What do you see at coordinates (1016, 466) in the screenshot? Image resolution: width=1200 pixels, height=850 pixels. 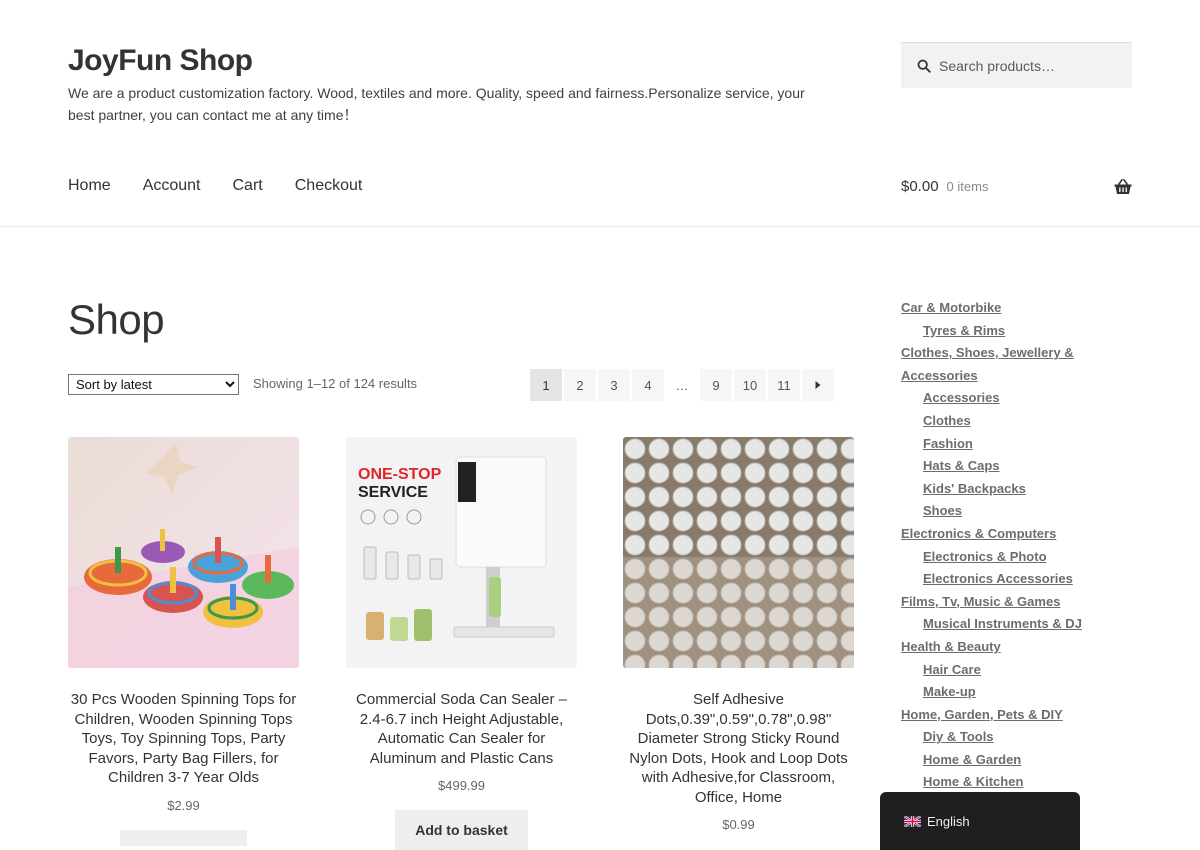 I see `subcategory-link: Hats & Caps` at bounding box center [1016, 466].